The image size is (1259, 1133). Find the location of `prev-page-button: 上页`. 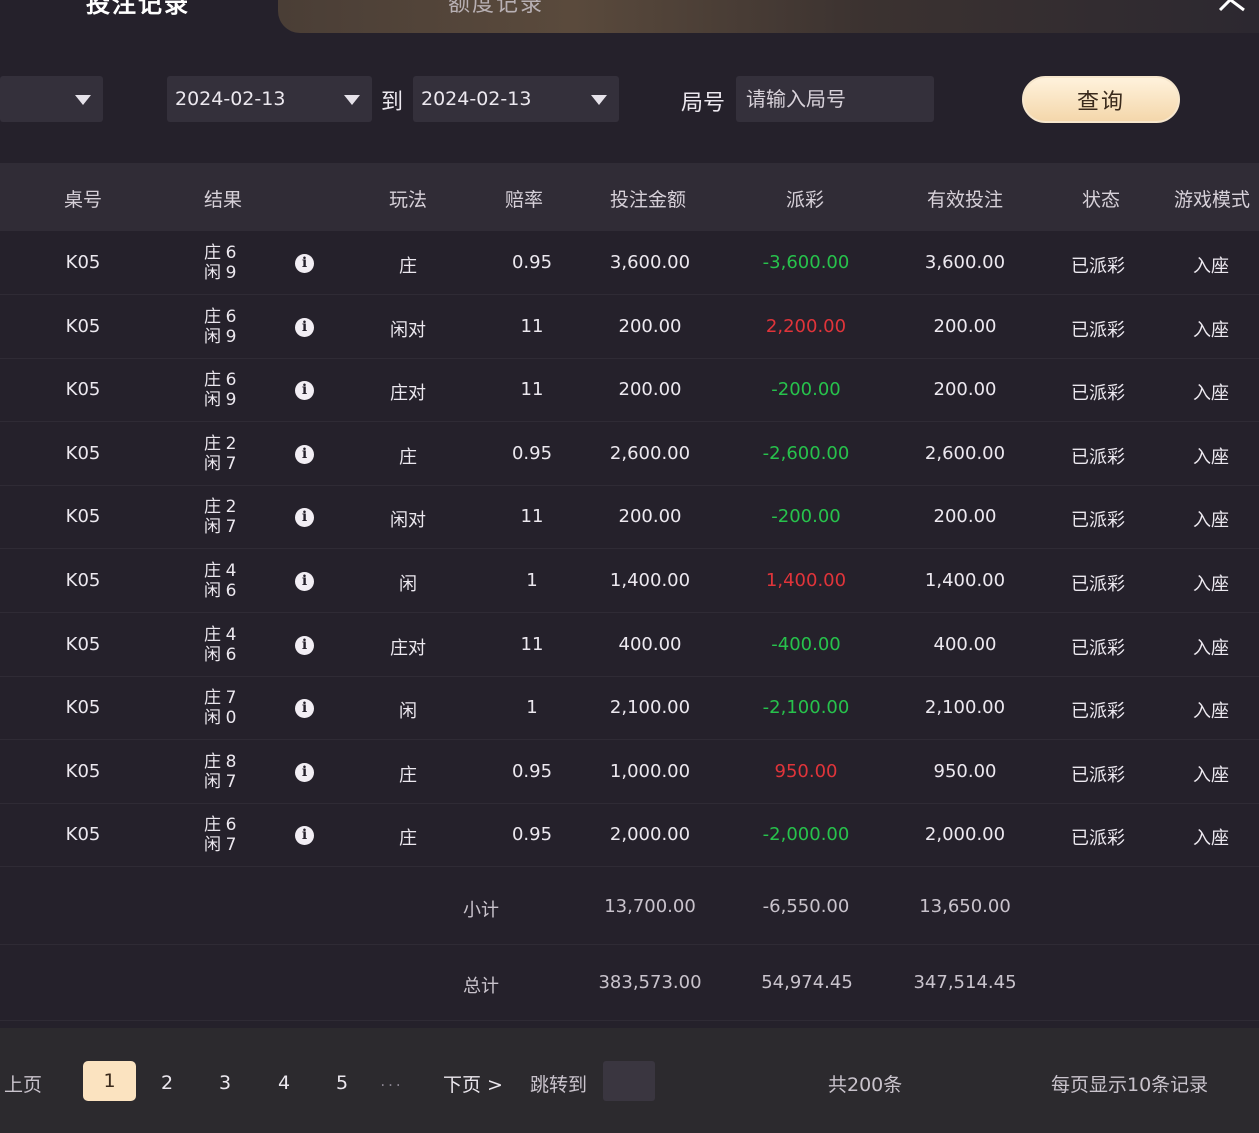

prev-page-button: 上页 is located at coordinates (23, 1083).